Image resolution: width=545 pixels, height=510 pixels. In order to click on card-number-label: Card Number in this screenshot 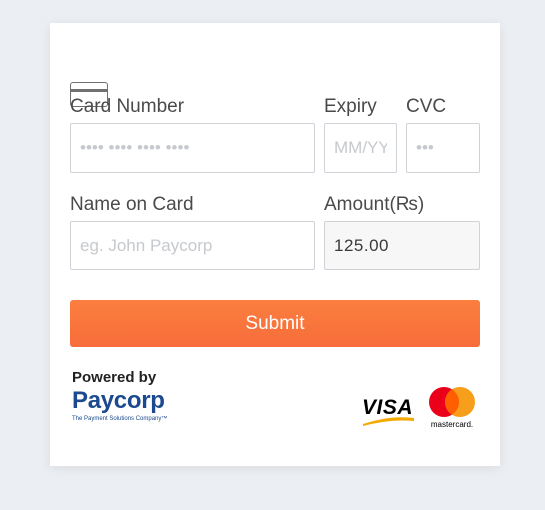, I will do `click(127, 106)`.